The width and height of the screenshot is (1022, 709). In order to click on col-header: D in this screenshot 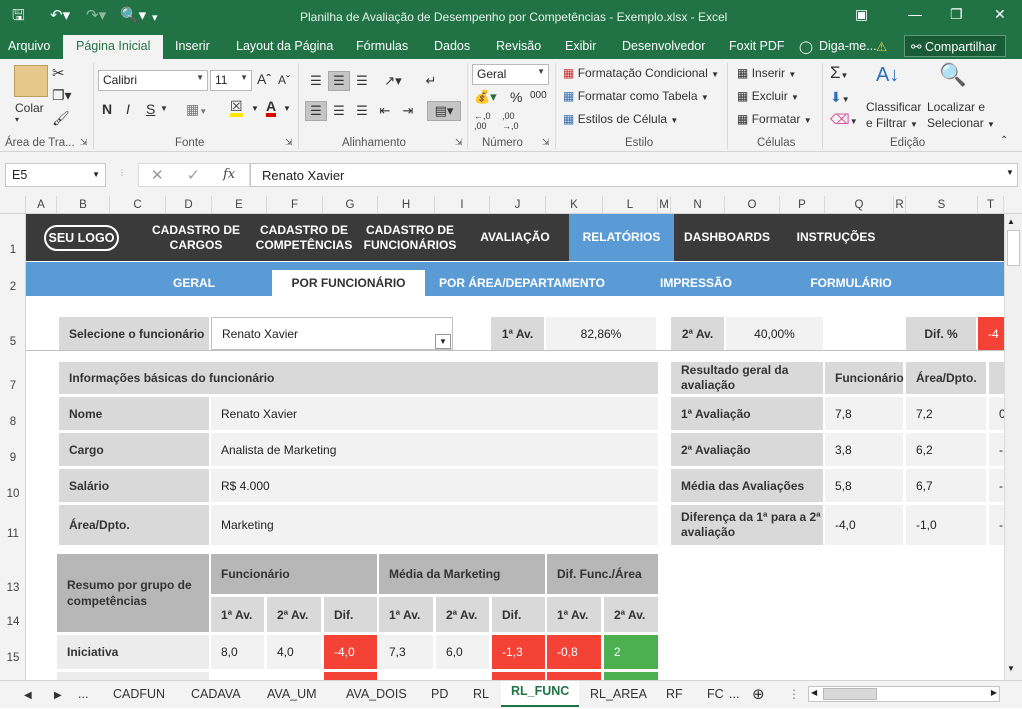, I will do `click(189, 205)`.